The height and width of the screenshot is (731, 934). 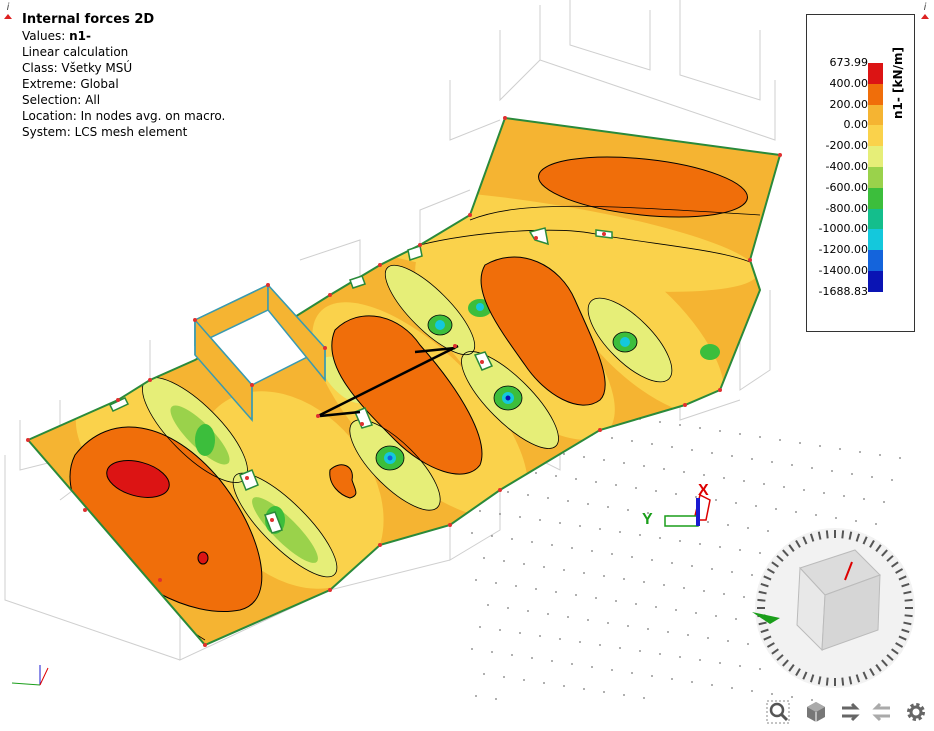 I want to click on axis-x-label: X, so click(x=703, y=490).